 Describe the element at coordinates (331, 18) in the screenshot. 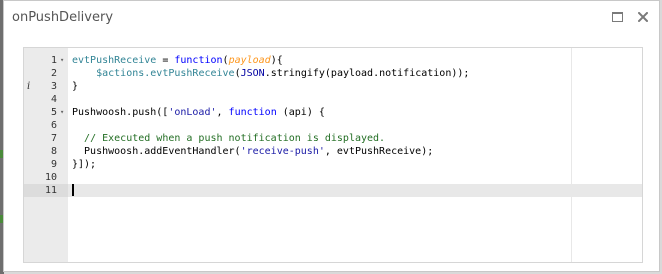

I see `dialog-header: onPushDelivery` at that location.